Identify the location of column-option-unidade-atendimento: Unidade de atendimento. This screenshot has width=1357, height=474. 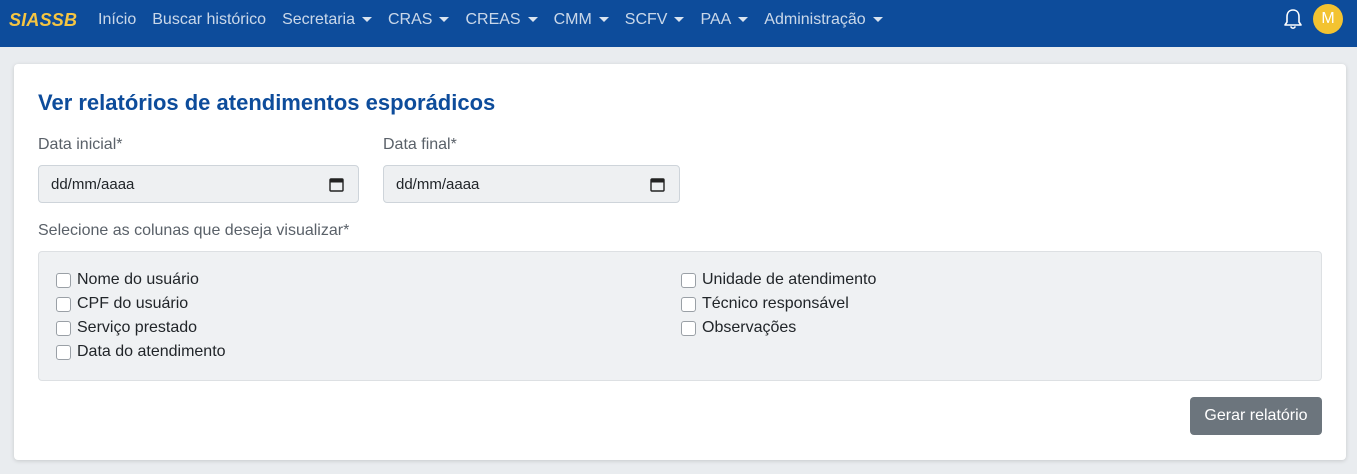
(778, 280).